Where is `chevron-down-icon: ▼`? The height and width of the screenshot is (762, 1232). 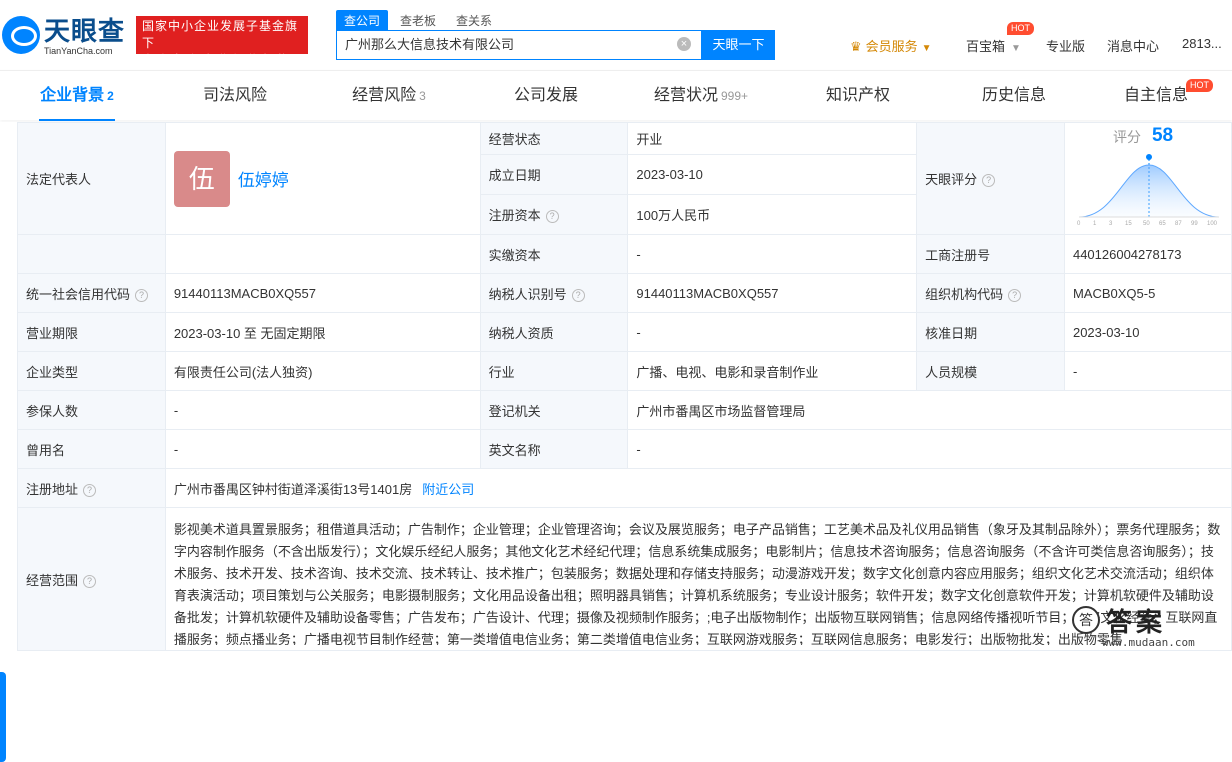
chevron-down-icon: ▼ is located at coordinates (1016, 48).